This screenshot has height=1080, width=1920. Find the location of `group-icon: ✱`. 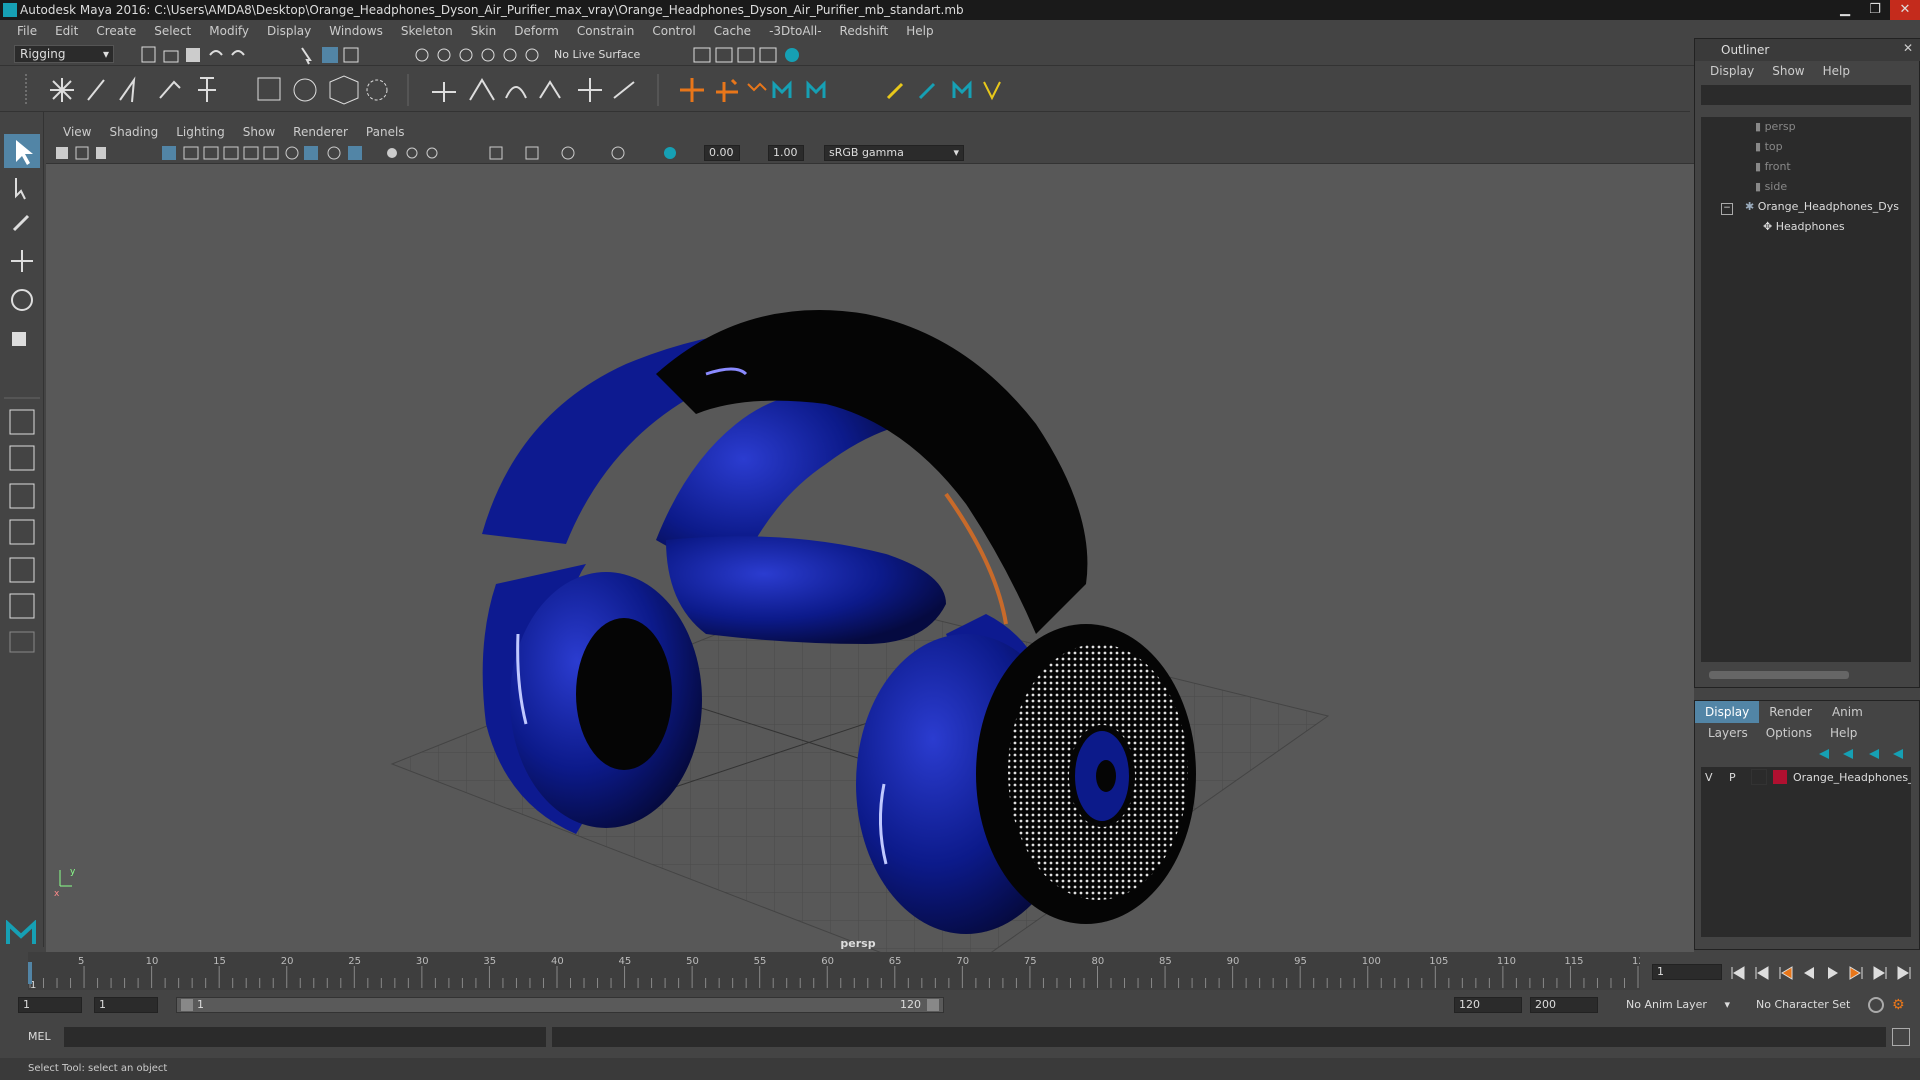

group-icon: ✱ is located at coordinates (1751, 206).